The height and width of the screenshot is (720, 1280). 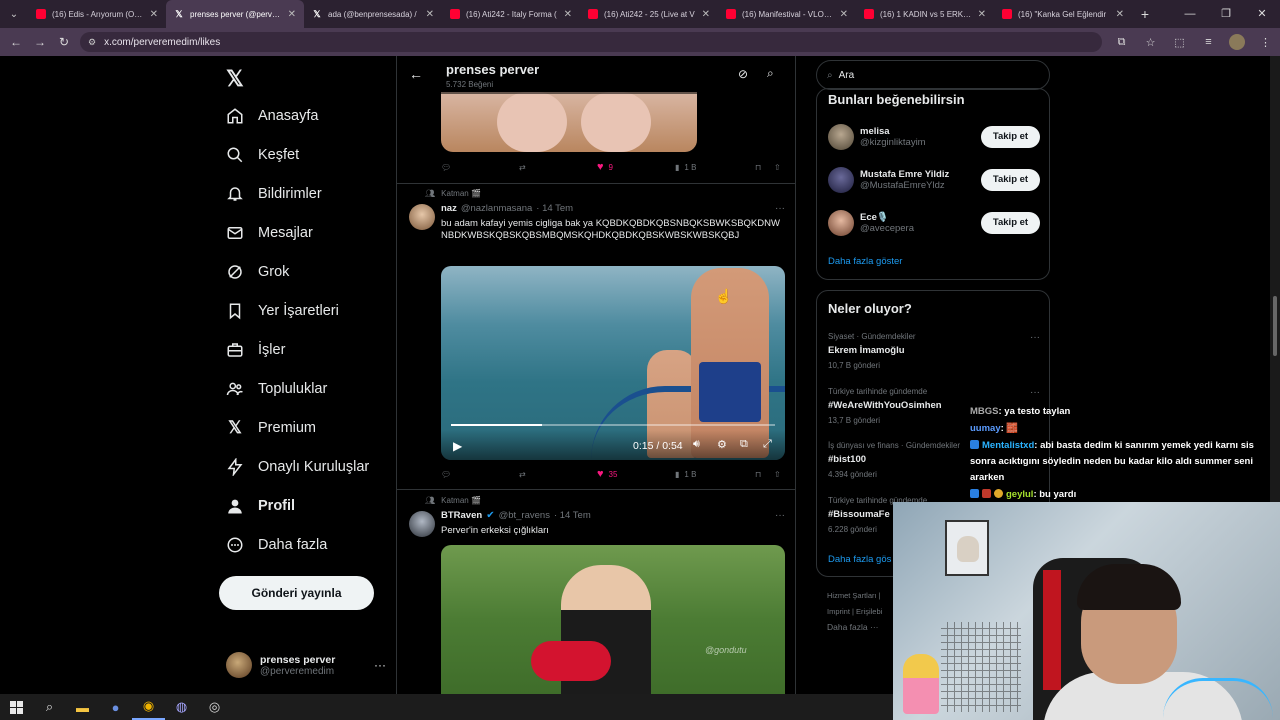 I want to click on suggested-user: melisa @kizginliktayim Takip et, so click(x=934, y=137).